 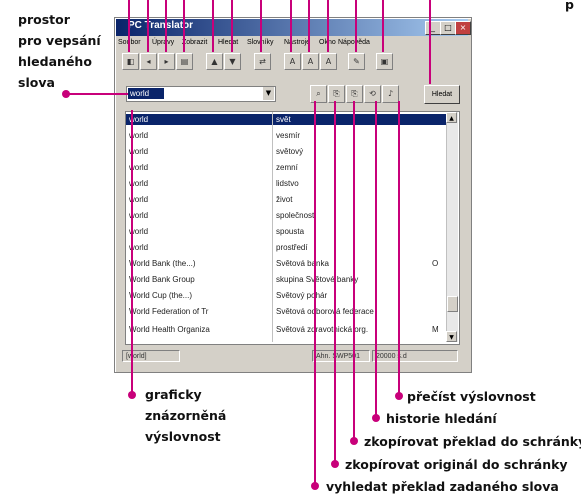 I want to click on annotation-search-field-line3: hledaného, so click(x=55, y=61).